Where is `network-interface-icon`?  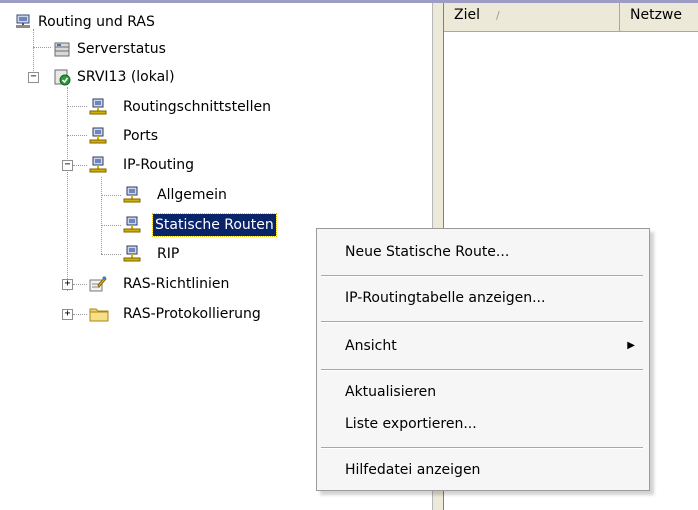
network-interface-icon is located at coordinates (98, 107).